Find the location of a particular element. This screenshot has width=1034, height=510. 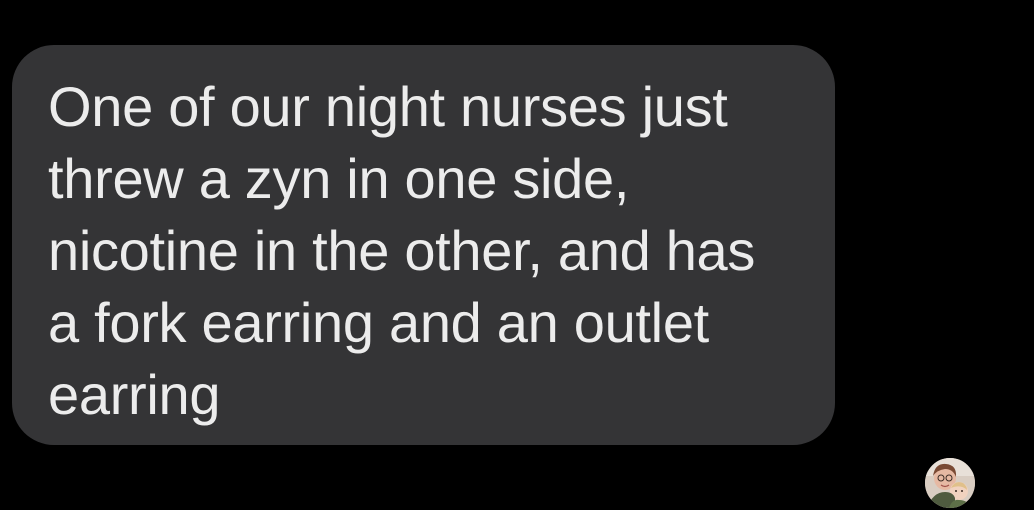

contact-photo-icon is located at coordinates (950, 483).